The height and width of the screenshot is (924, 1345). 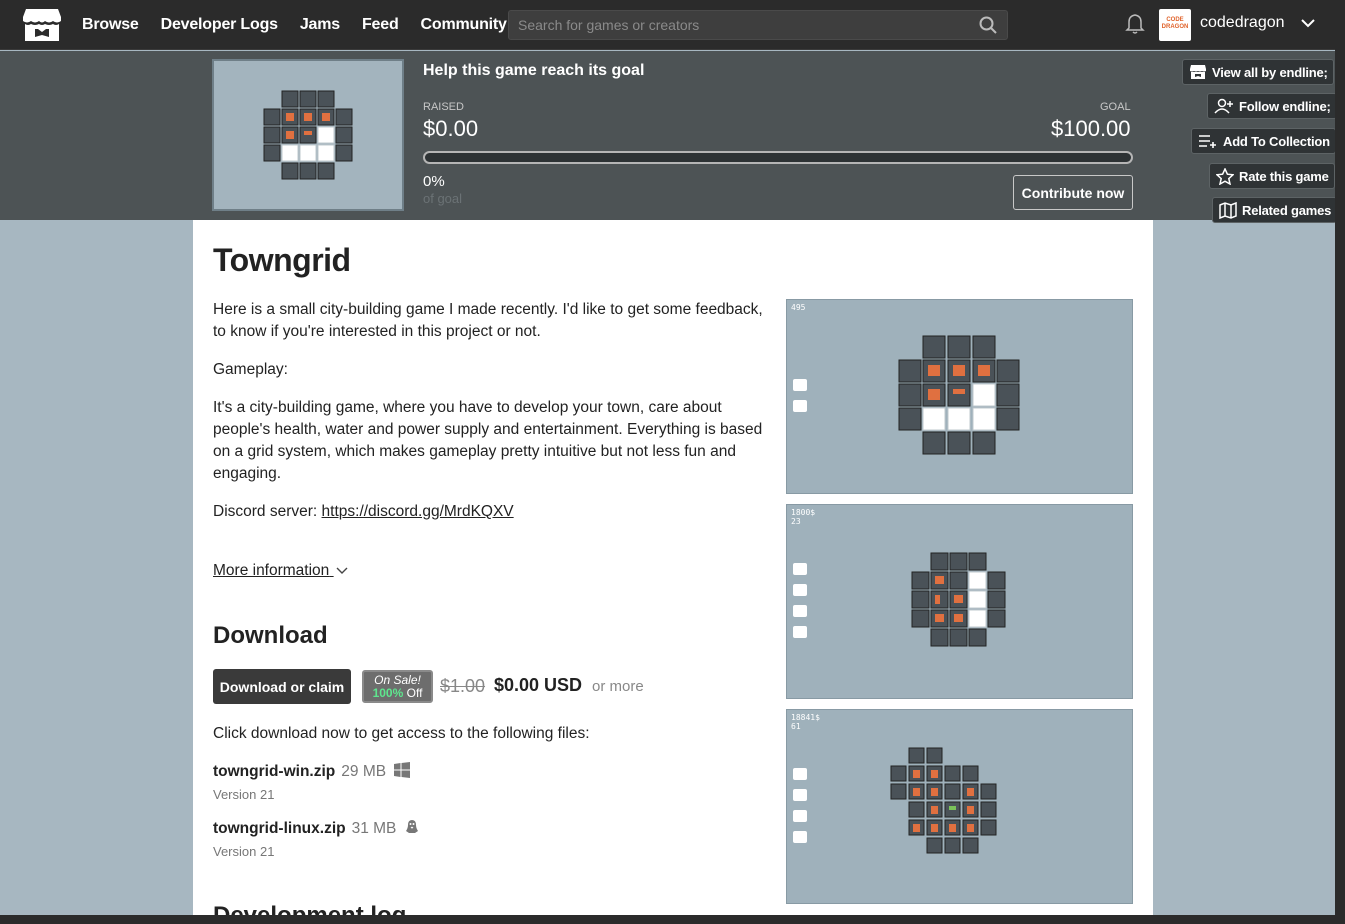 I want to click on more-information-toggle: More information, so click(x=280, y=571).